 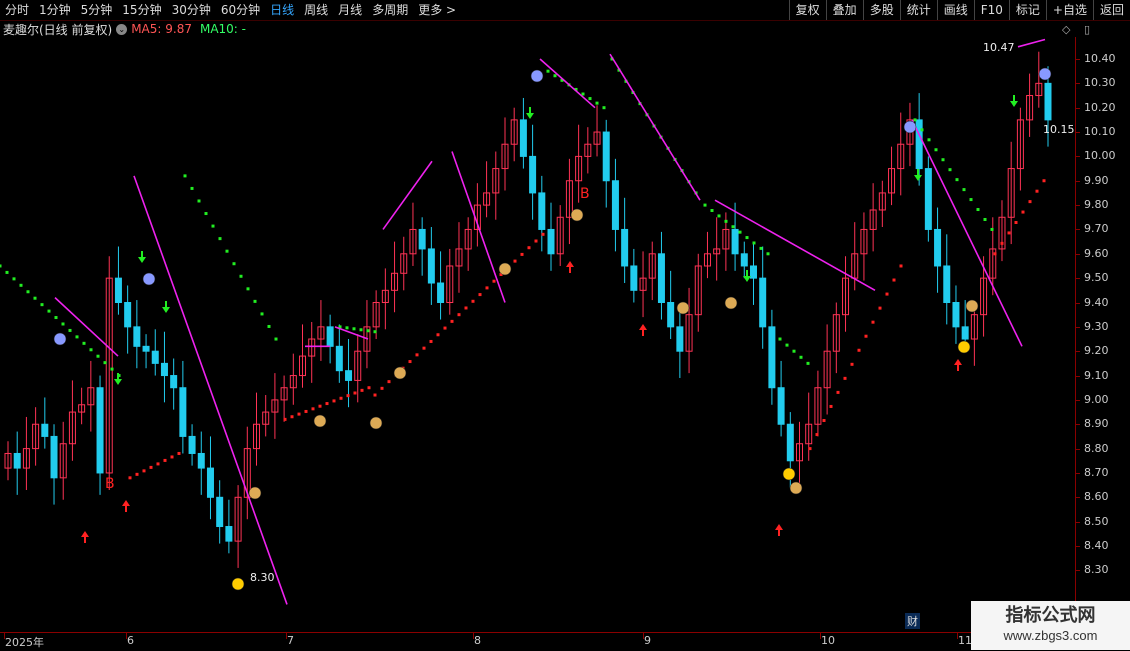 What do you see at coordinates (1096, 545) in the screenshot?
I see `price-tick-label: 8.40` at bounding box center [1096, 545].